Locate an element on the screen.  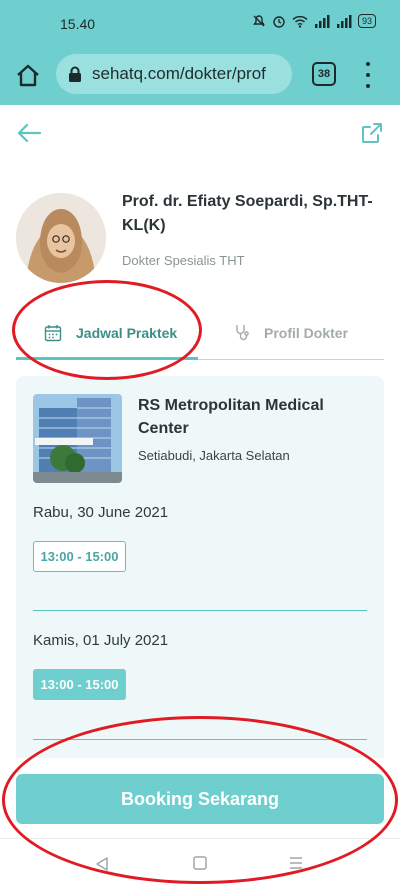
signal-icon is located at coordinates (322, 21).